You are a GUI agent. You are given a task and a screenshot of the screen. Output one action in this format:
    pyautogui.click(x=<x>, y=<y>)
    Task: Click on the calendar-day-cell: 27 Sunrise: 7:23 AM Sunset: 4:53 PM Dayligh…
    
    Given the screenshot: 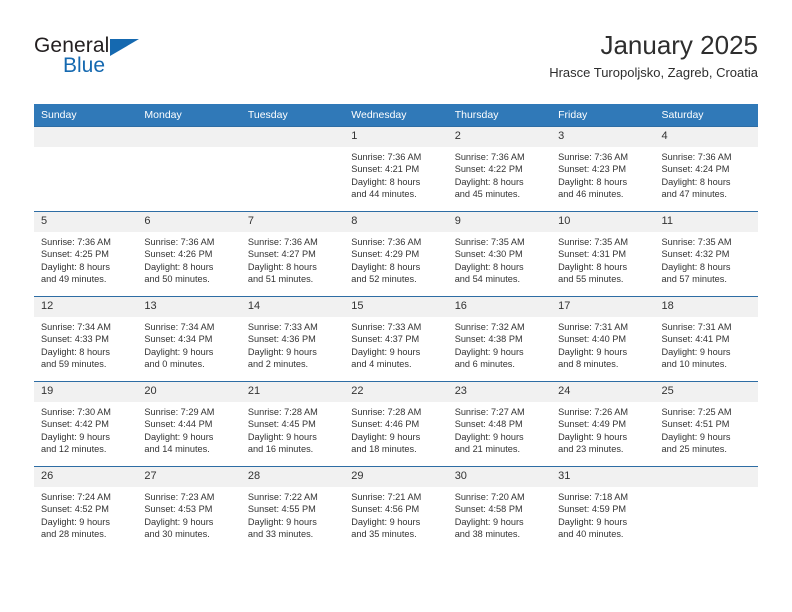 What is the action you would take?
    pyautogui.click(x=189, y=508)
    